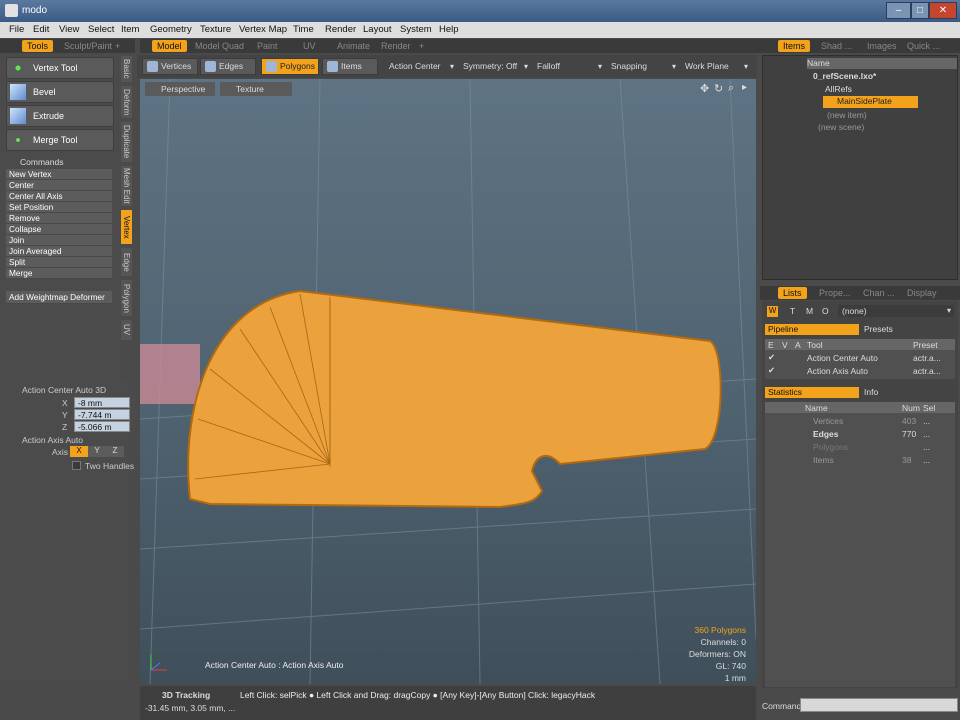 The image size is (960, 720). What do you see at coordinates (704, 88) in the screenshot?
I see `viewport-move-icon: ✥` at bounding box center [704, 88].